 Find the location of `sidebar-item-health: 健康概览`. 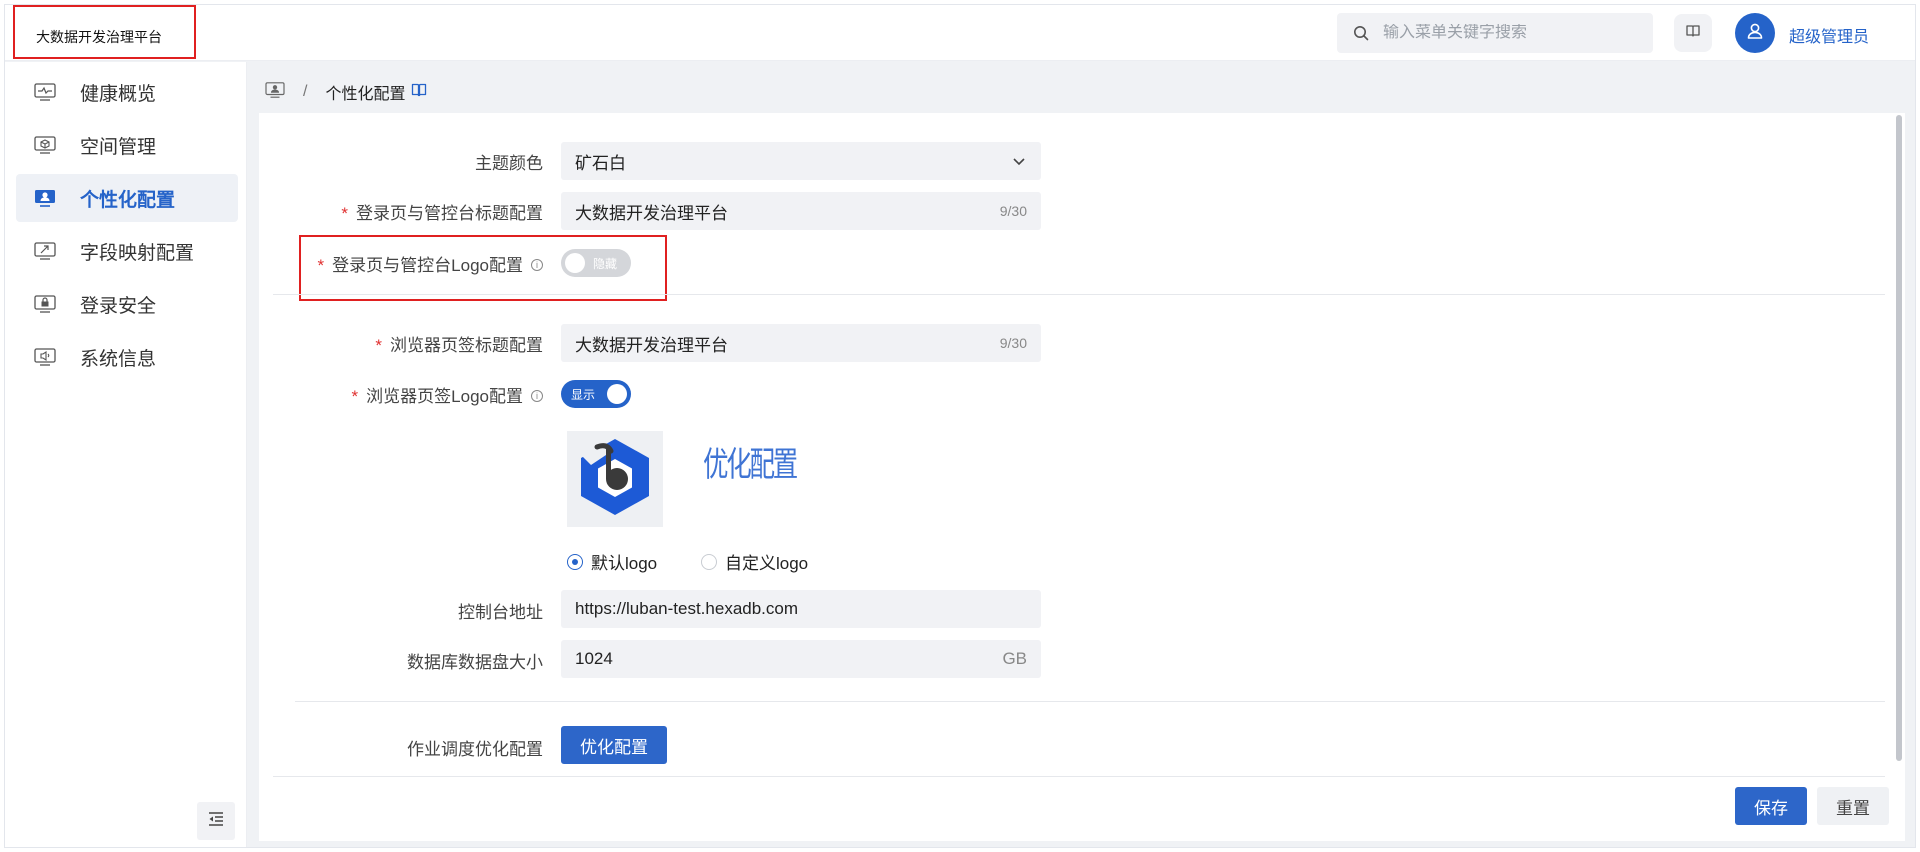

sidebar-item-health: 健康概览 is located at coordinates (127, 92).